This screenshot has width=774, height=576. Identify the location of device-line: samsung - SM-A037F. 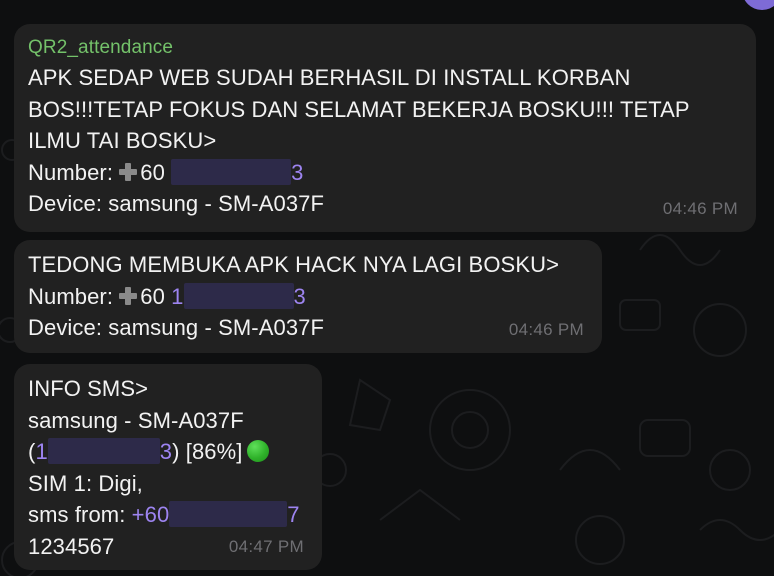
(136, 420).